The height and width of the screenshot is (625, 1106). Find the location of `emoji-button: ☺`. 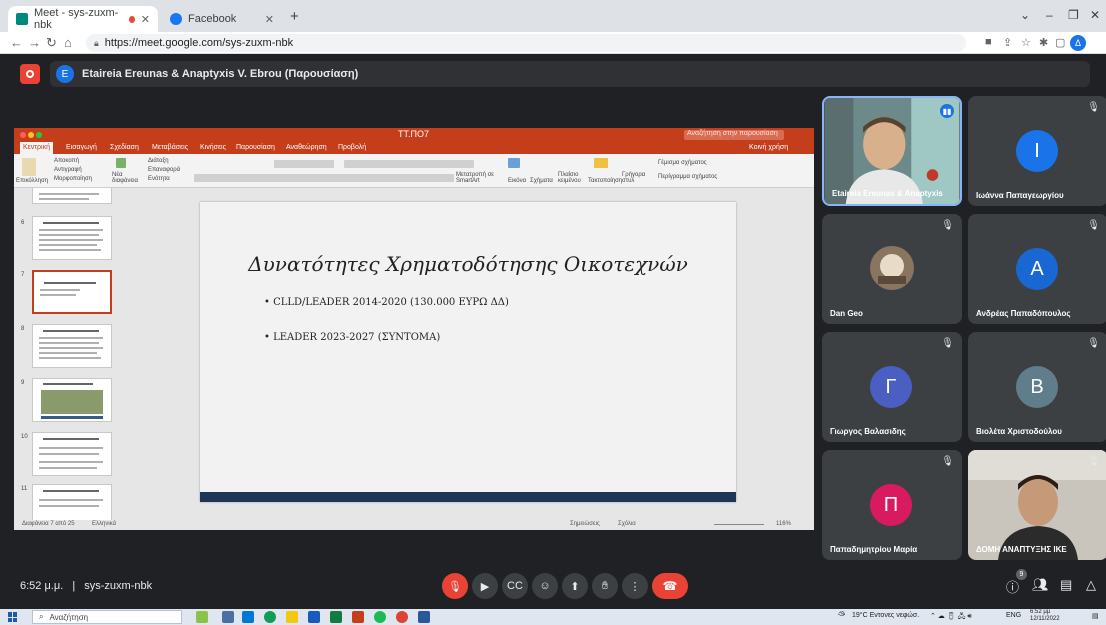

emoji-button: ☺ is located at coordinates (545, 586).